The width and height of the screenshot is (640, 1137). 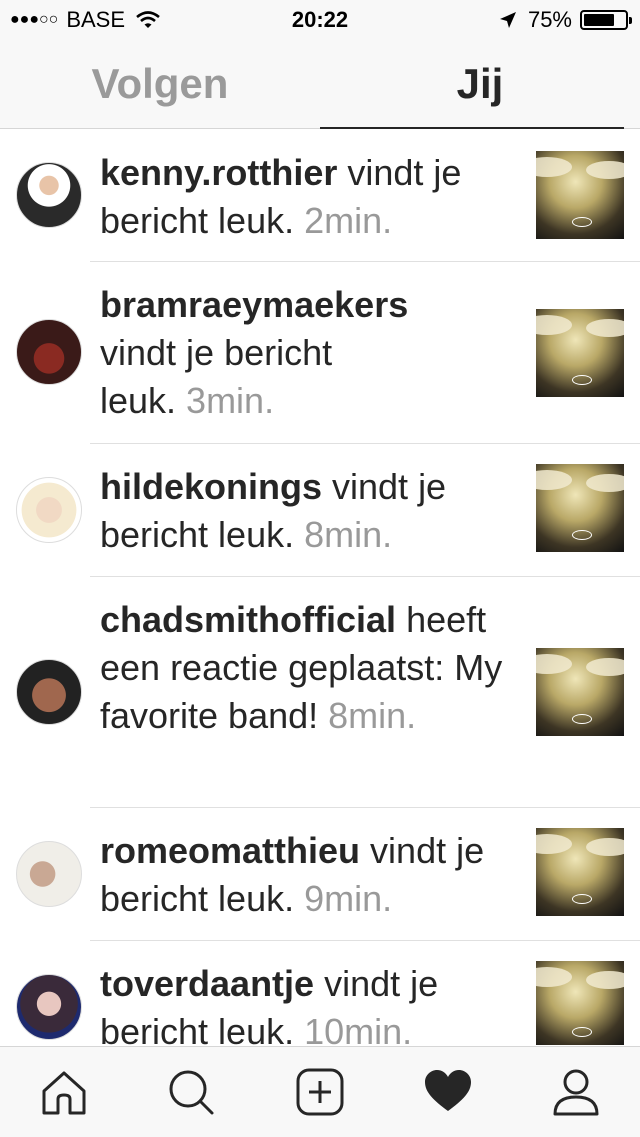 I want to click on tab-jij: Jij, so click(x=480, y=84).